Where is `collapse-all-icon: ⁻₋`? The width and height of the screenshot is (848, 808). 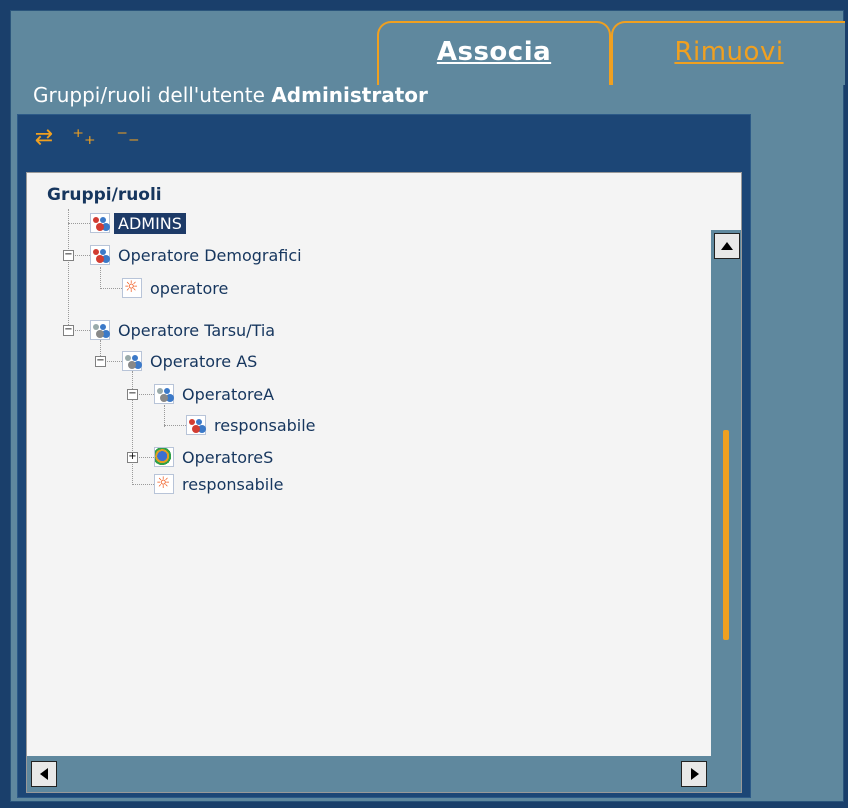
collapse-all-icon: ⁻₋ is located at coordinates (128, 138).